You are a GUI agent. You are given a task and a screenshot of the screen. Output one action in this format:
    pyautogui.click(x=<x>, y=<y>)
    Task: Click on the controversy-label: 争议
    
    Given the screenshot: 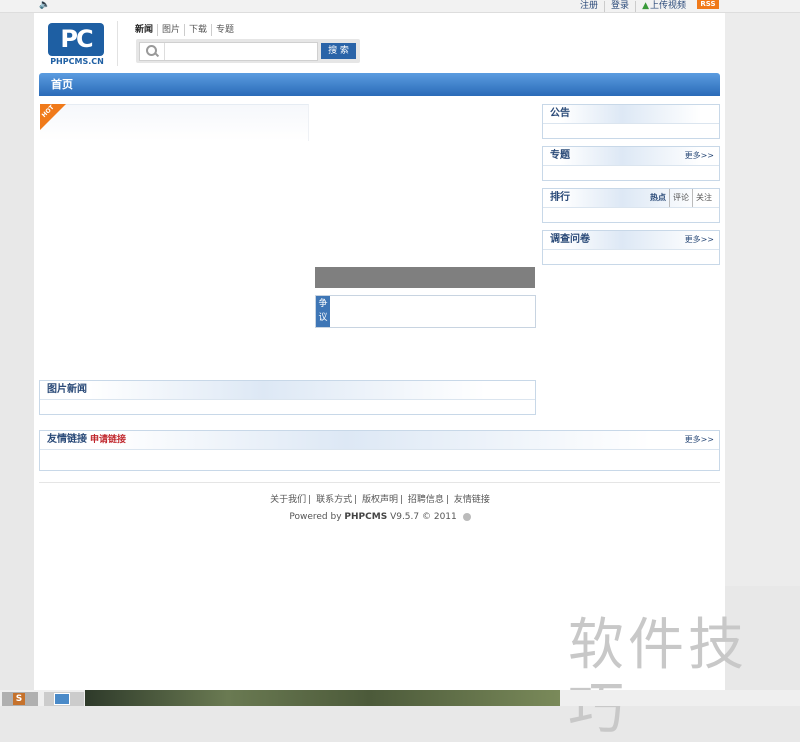 What is the action you would take?
    pyautogui.click(x=323, y=311)
    